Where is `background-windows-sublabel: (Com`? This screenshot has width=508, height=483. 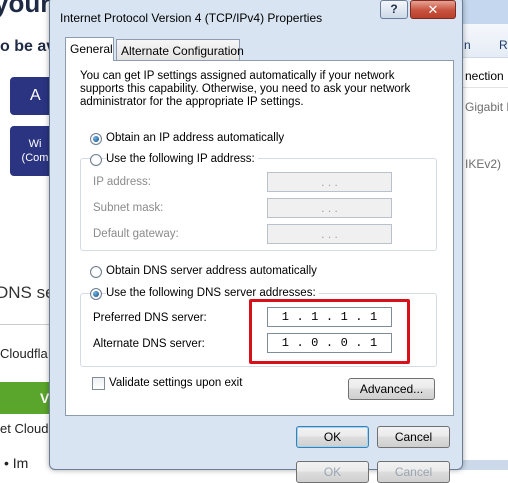 background-windows-sublabel: (Com is located at coordinates (35, 158).